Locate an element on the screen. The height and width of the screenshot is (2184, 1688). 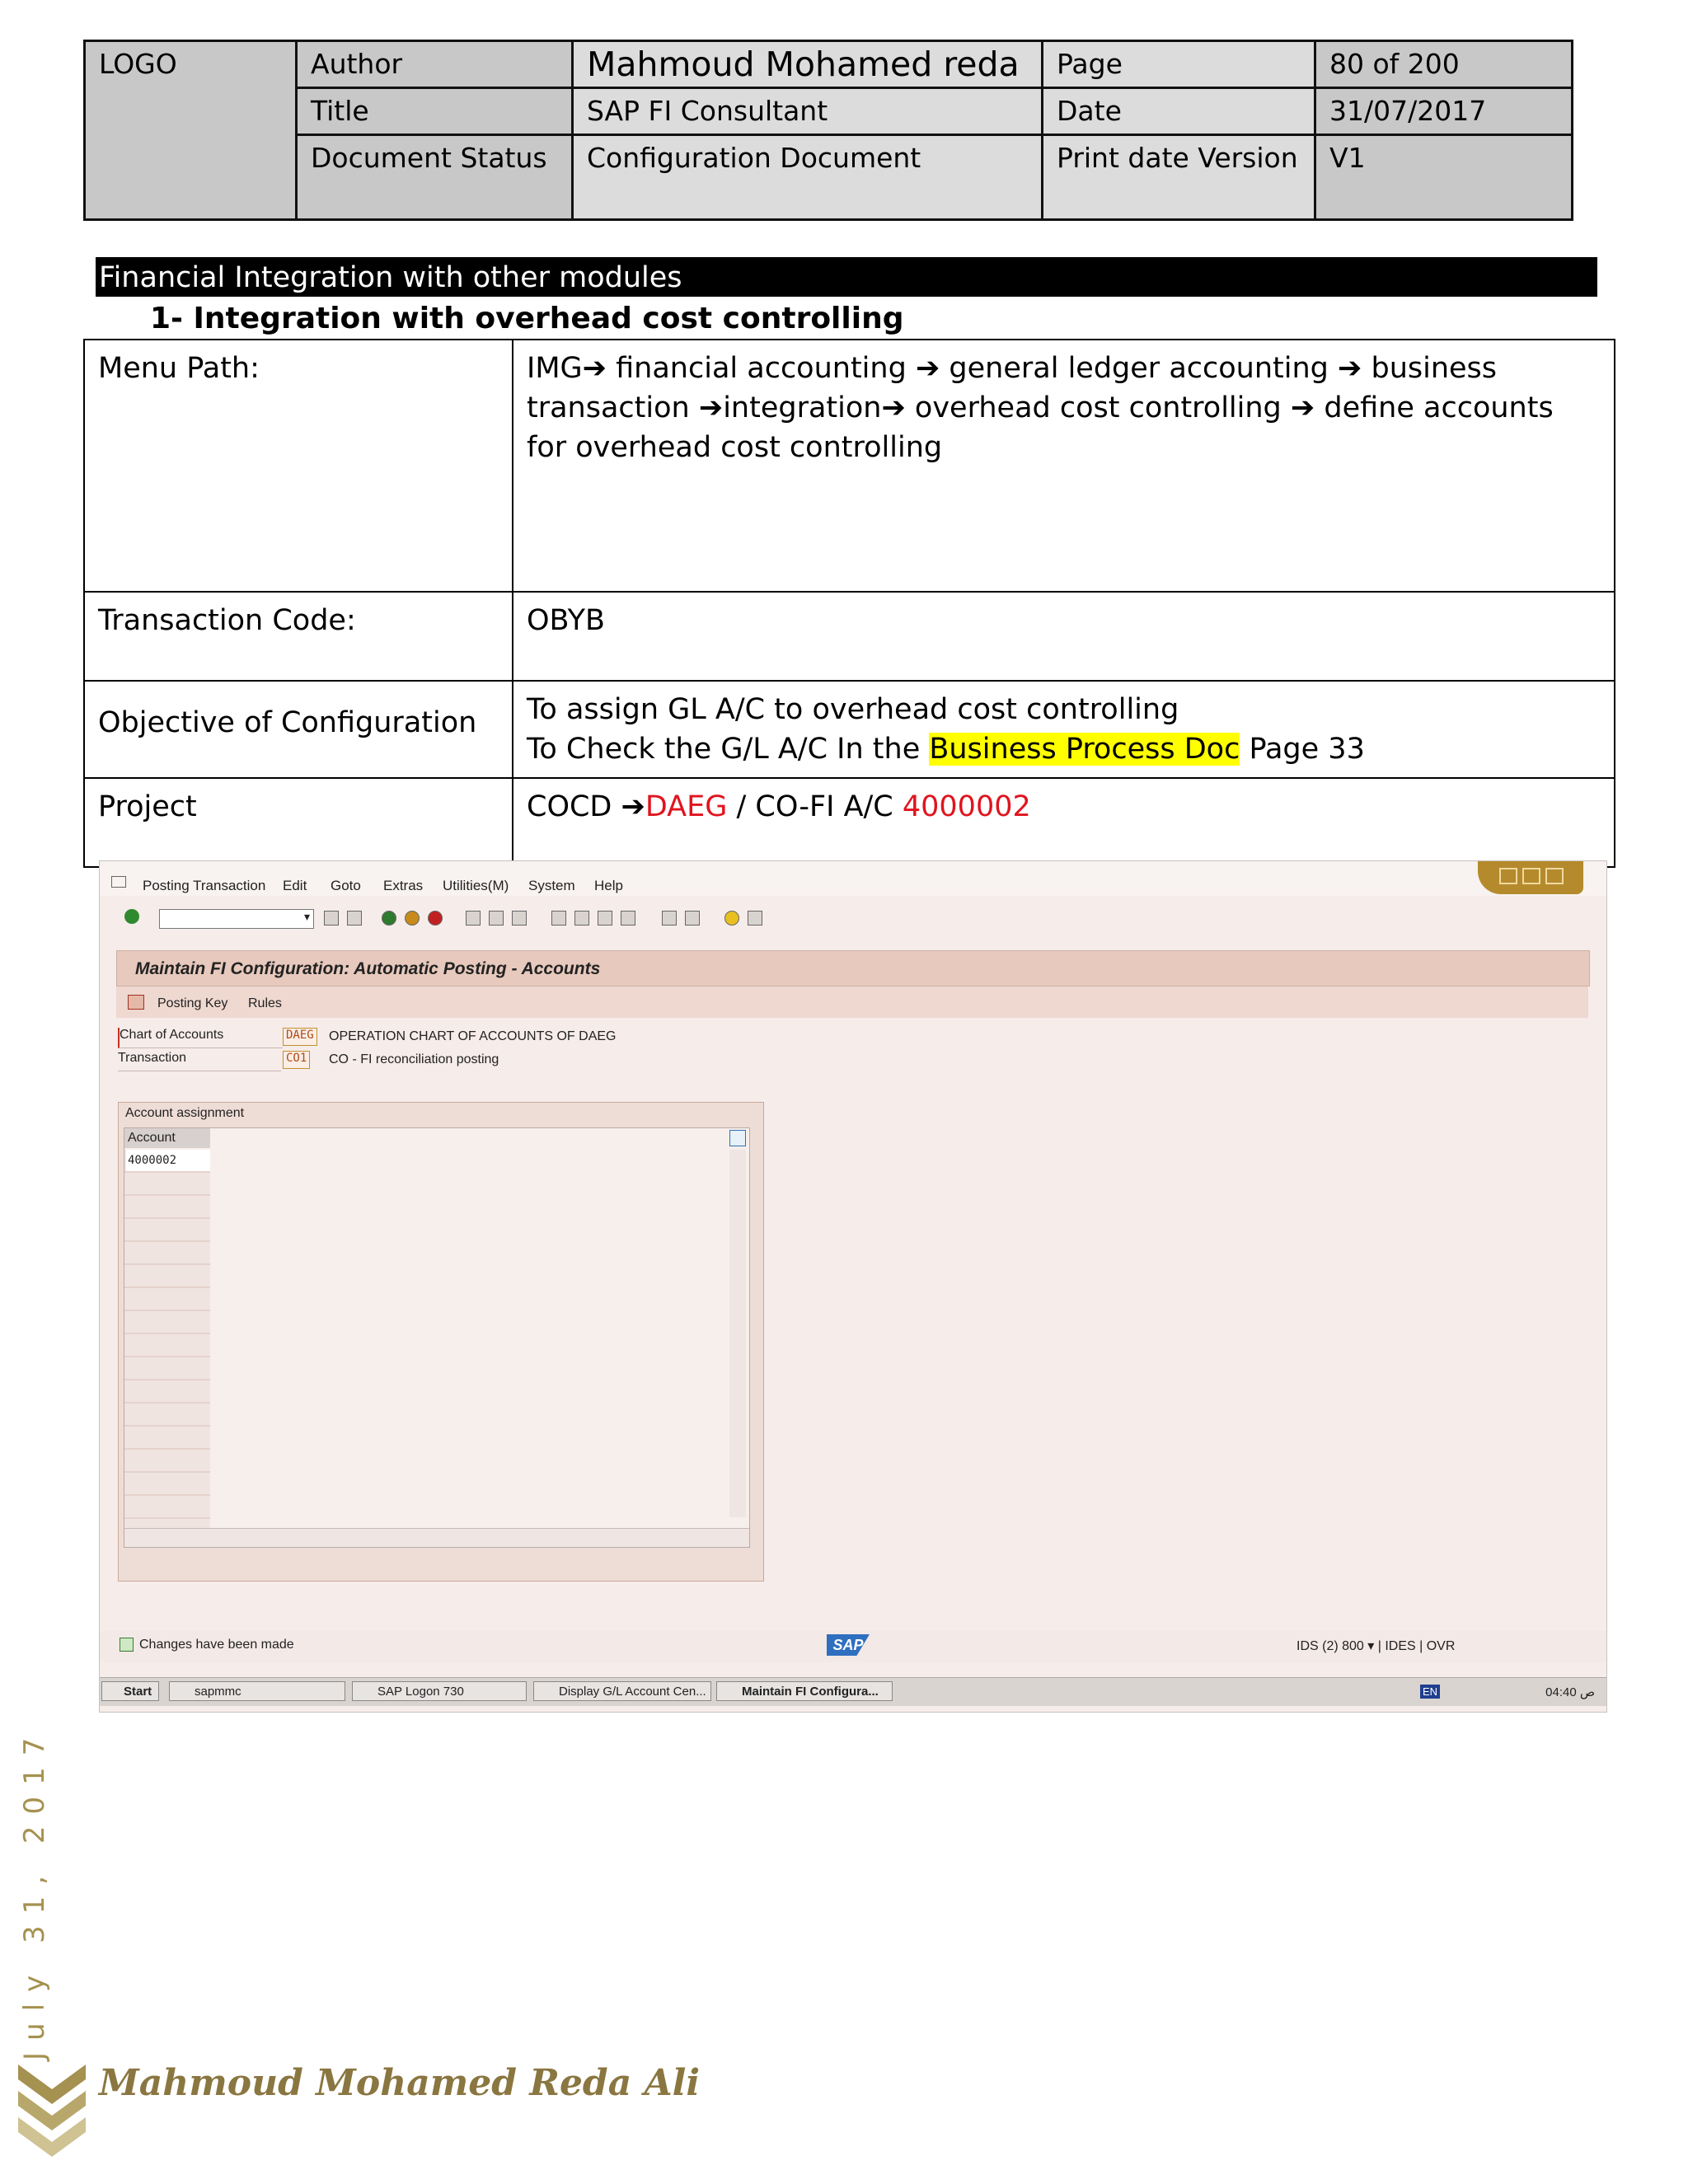
group-title: Account assignment is located at coordinates (185, 1113).